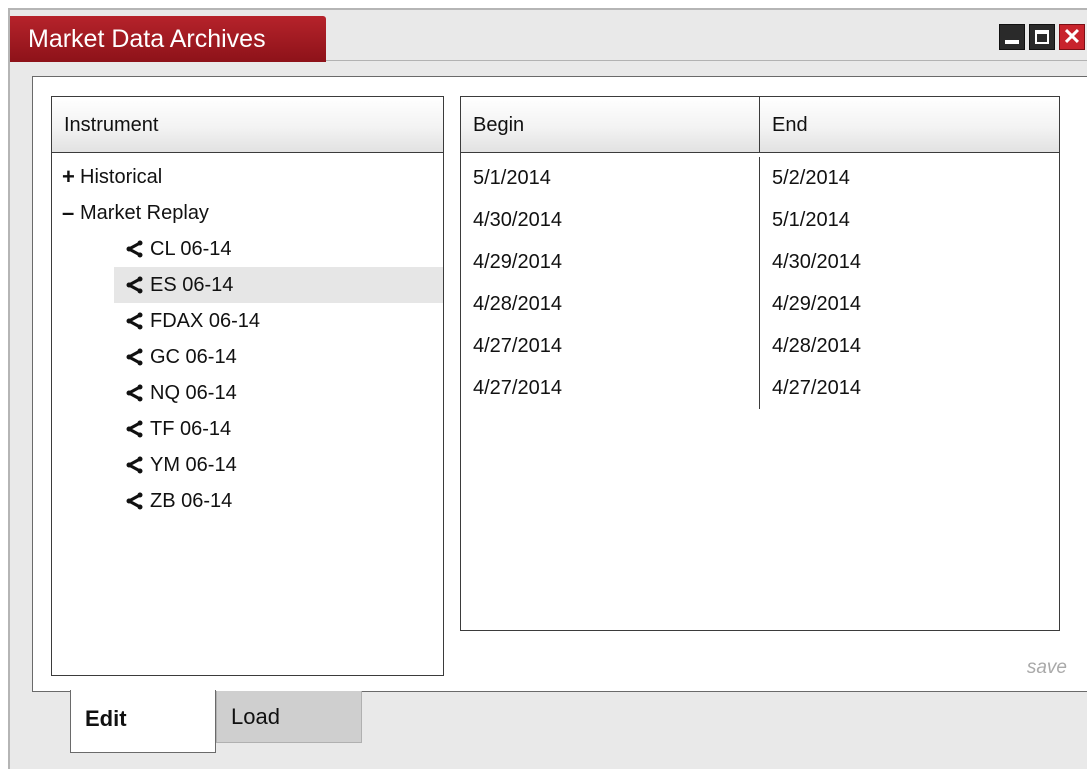 Image resolution: width=1087 pixels, height=769 pixels. What do you see at coordinates (247, 177) in the screenshot?
I see `tree-node-historical: + Historical` at bounding box center [247, 177].